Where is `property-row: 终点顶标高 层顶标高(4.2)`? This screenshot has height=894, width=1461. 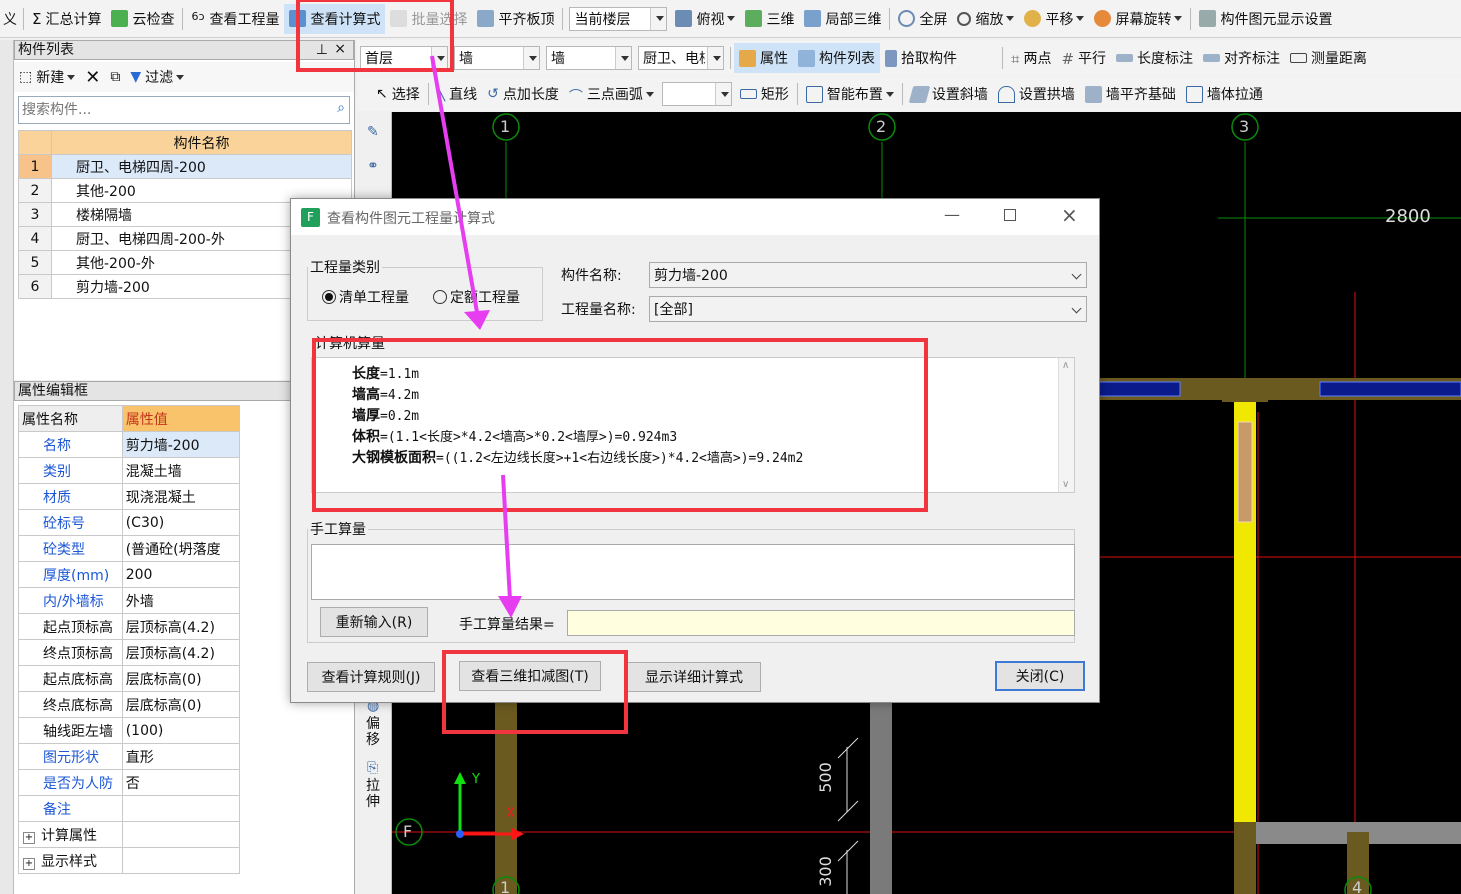 property-row: 终点顶标高 层顶标高(4.2) is located at coordinates (129, 652).